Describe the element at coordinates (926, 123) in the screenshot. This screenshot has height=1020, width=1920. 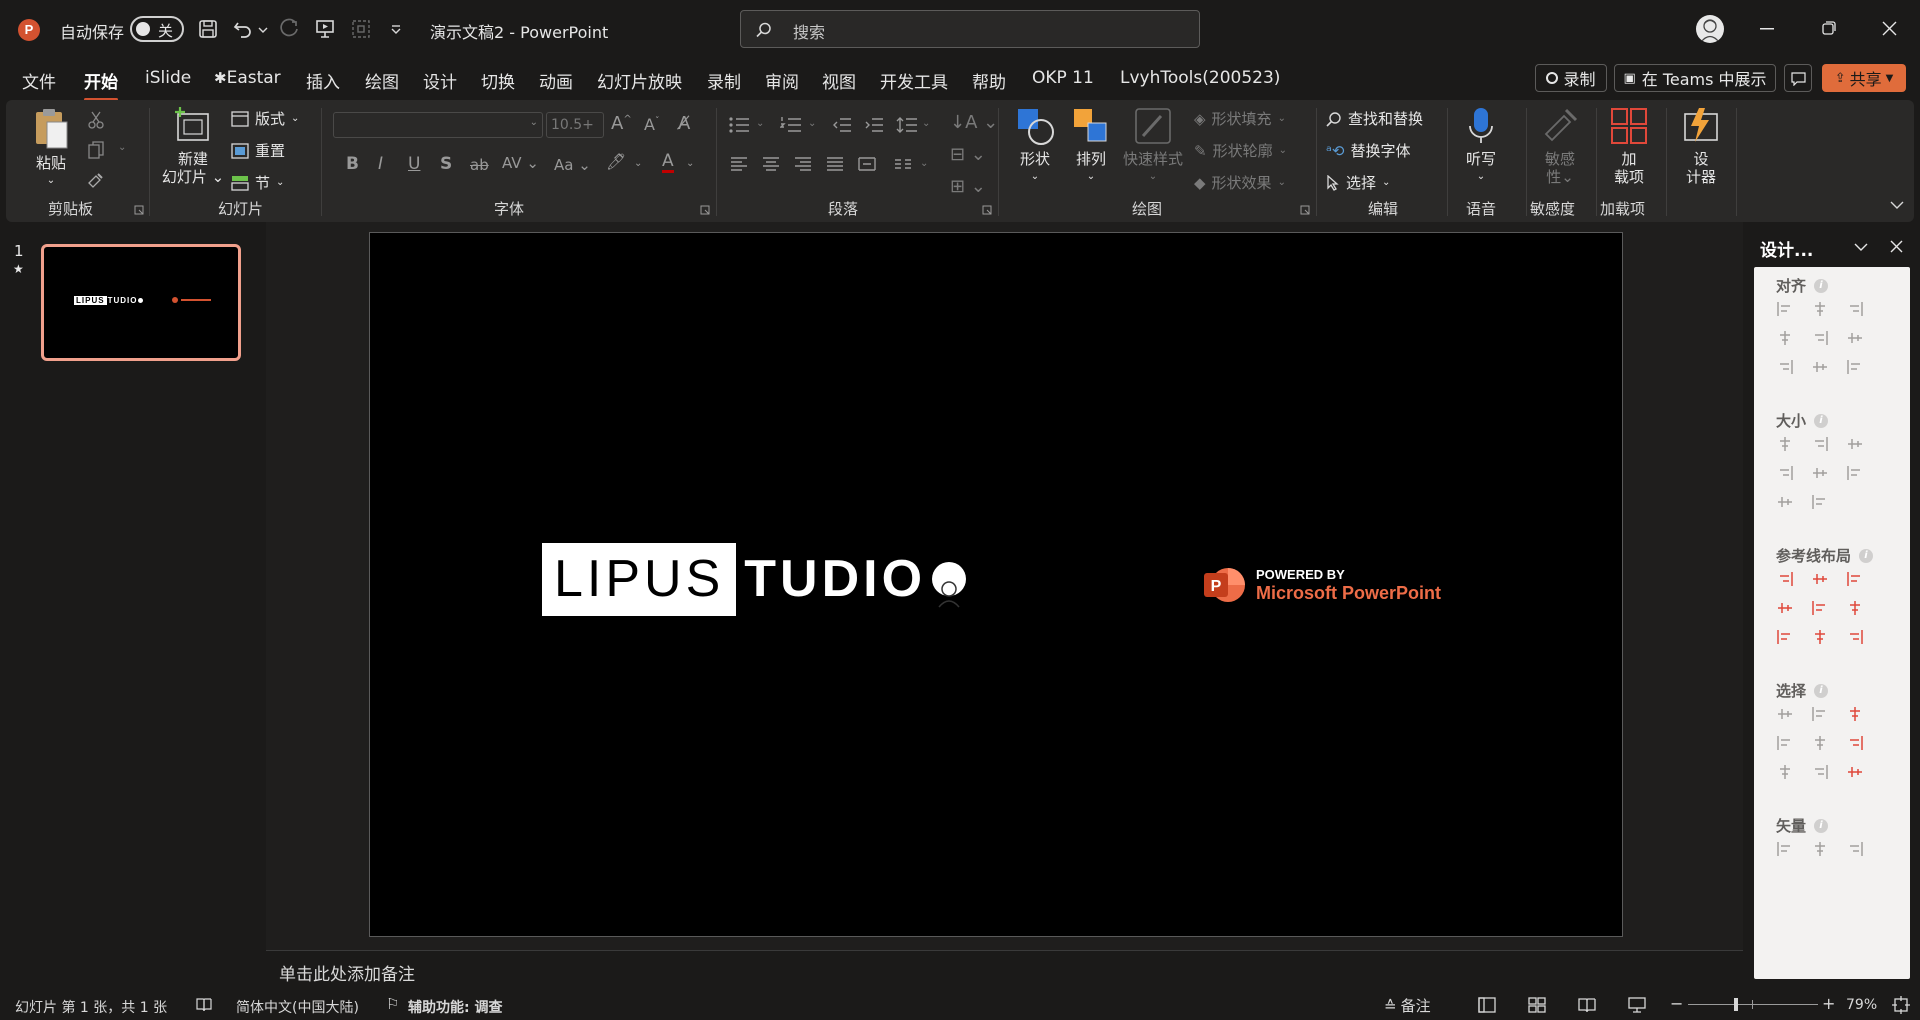
I see `line-spacing-chevron-icon: ⌄` at that location.